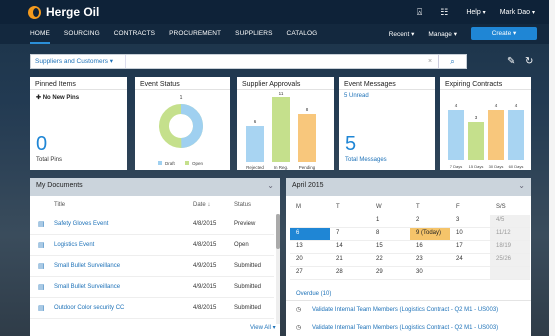 This screenshot has width=555, height=336. Describe the element at coordinates (470, 247) in the screenshot. I see `calendar-day: 17` at that location.